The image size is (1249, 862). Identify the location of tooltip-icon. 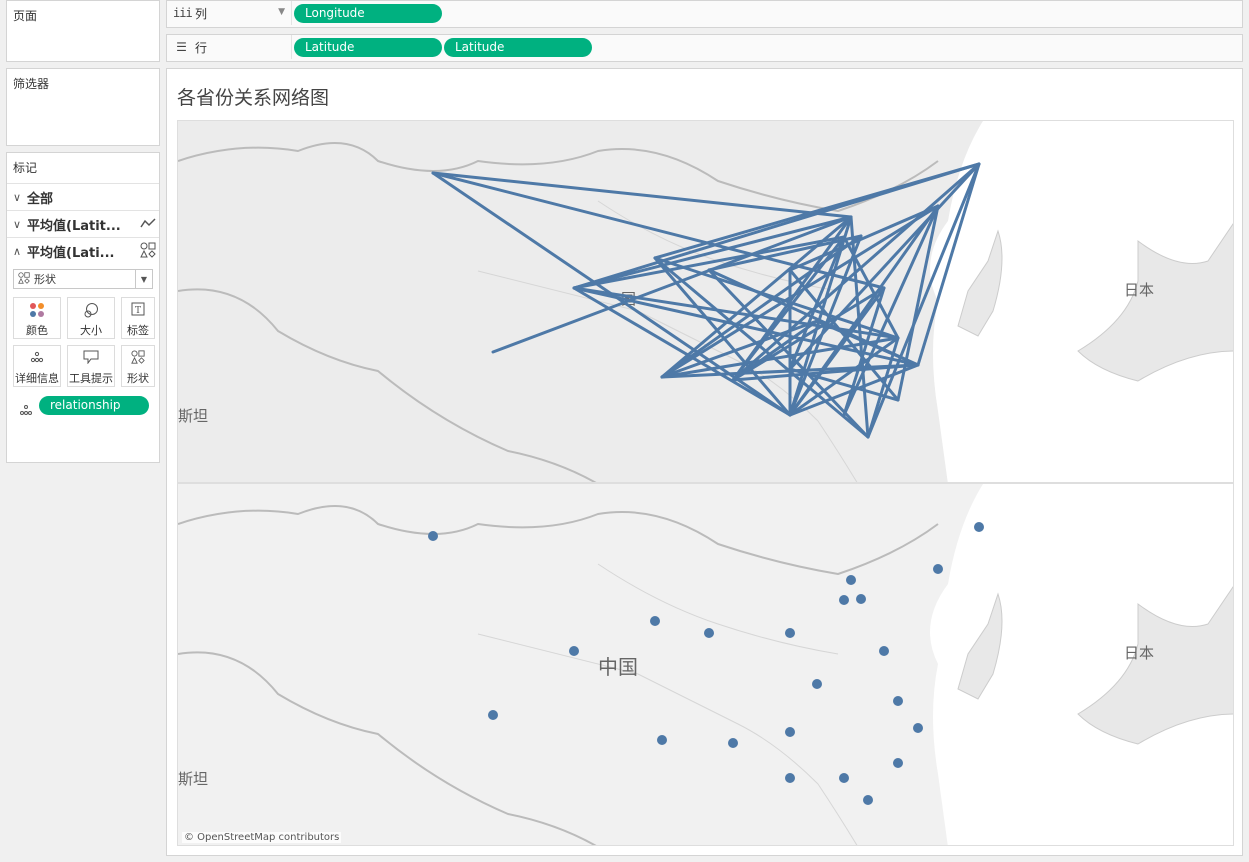
(91, 360).